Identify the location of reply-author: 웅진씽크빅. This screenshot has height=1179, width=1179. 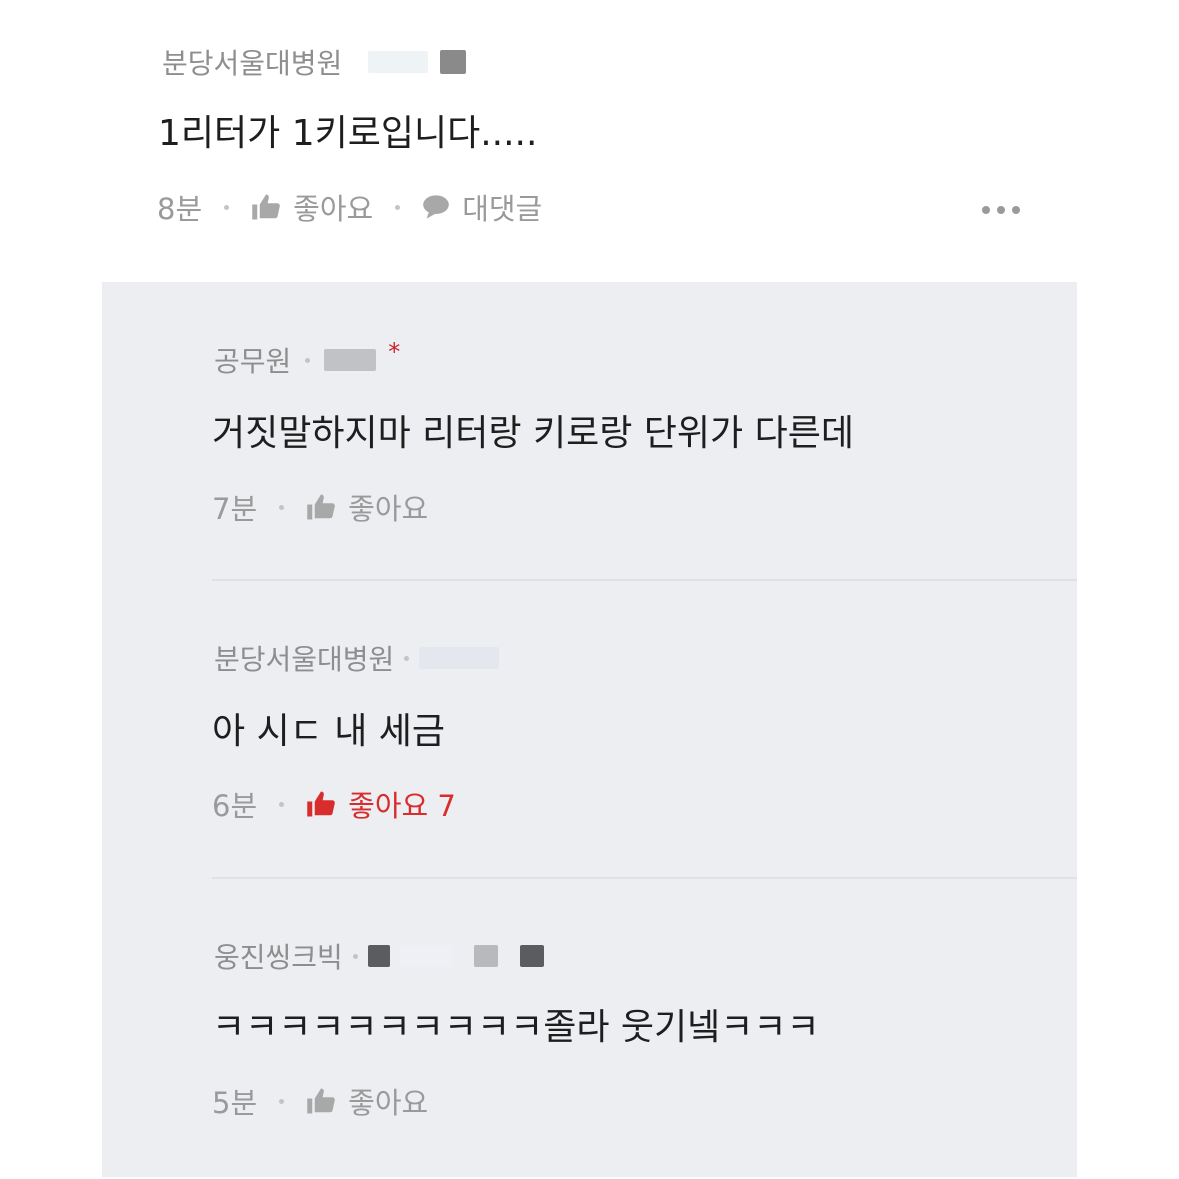
(278, 956).